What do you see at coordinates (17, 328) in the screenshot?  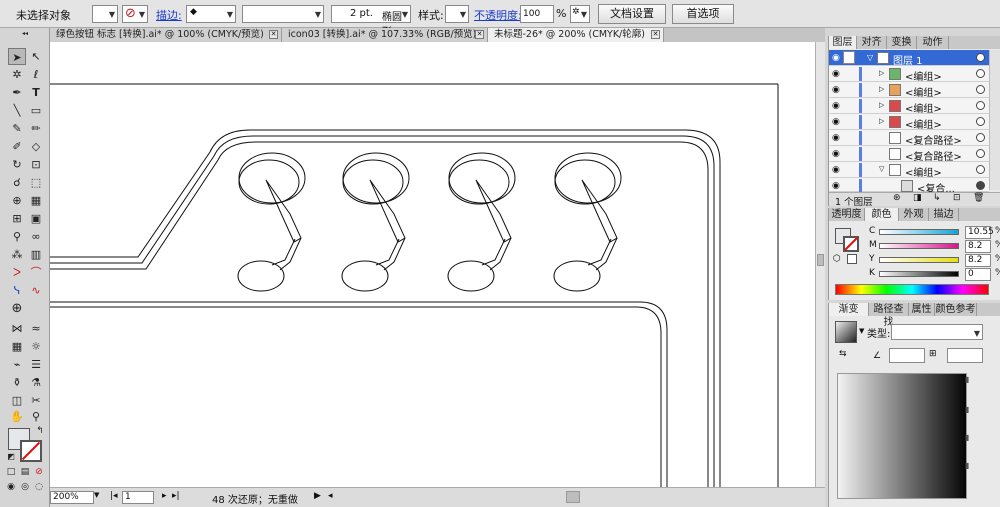 I see `envelope-tool-icon: ⋈` at bounding box center [17, 328].